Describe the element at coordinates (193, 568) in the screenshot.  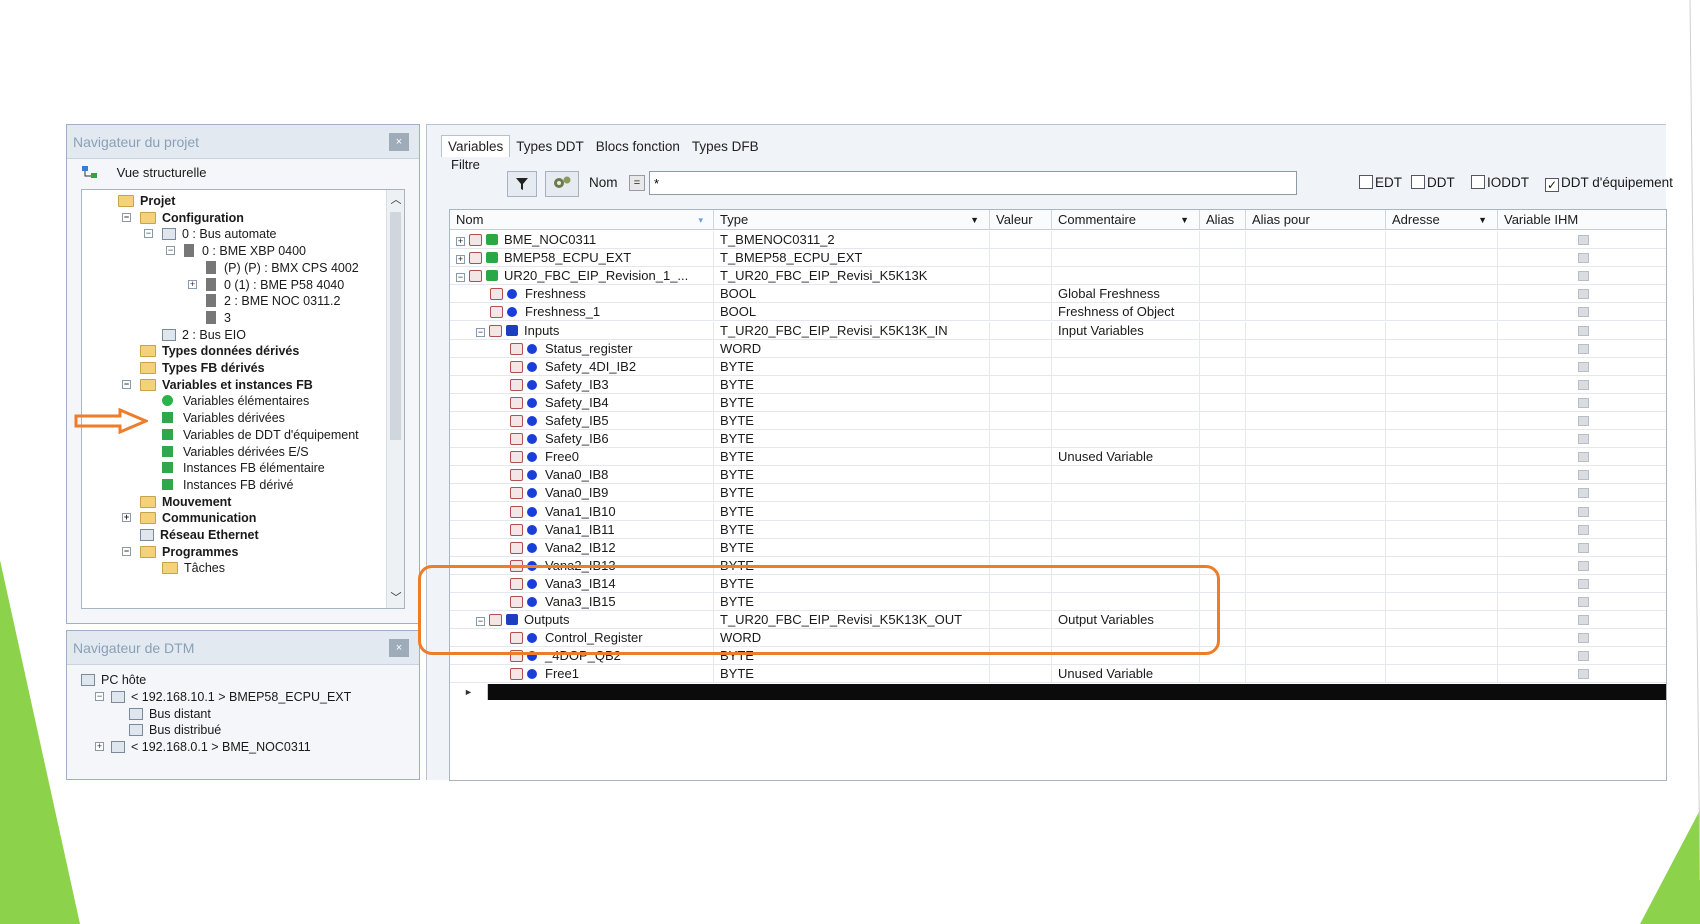
I see `tree-item: Tâches` at that location.